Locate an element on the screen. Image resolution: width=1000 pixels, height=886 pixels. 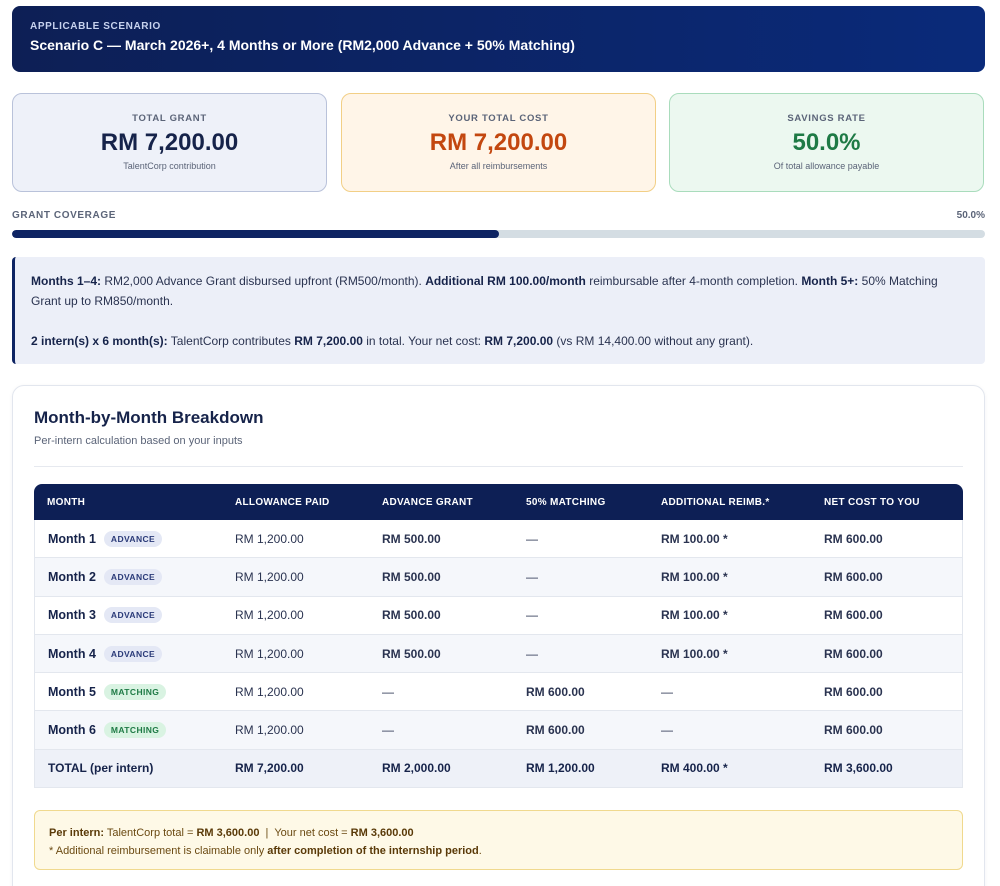
info-text: TalentCorp contributes is located at coordinates (231, 341).